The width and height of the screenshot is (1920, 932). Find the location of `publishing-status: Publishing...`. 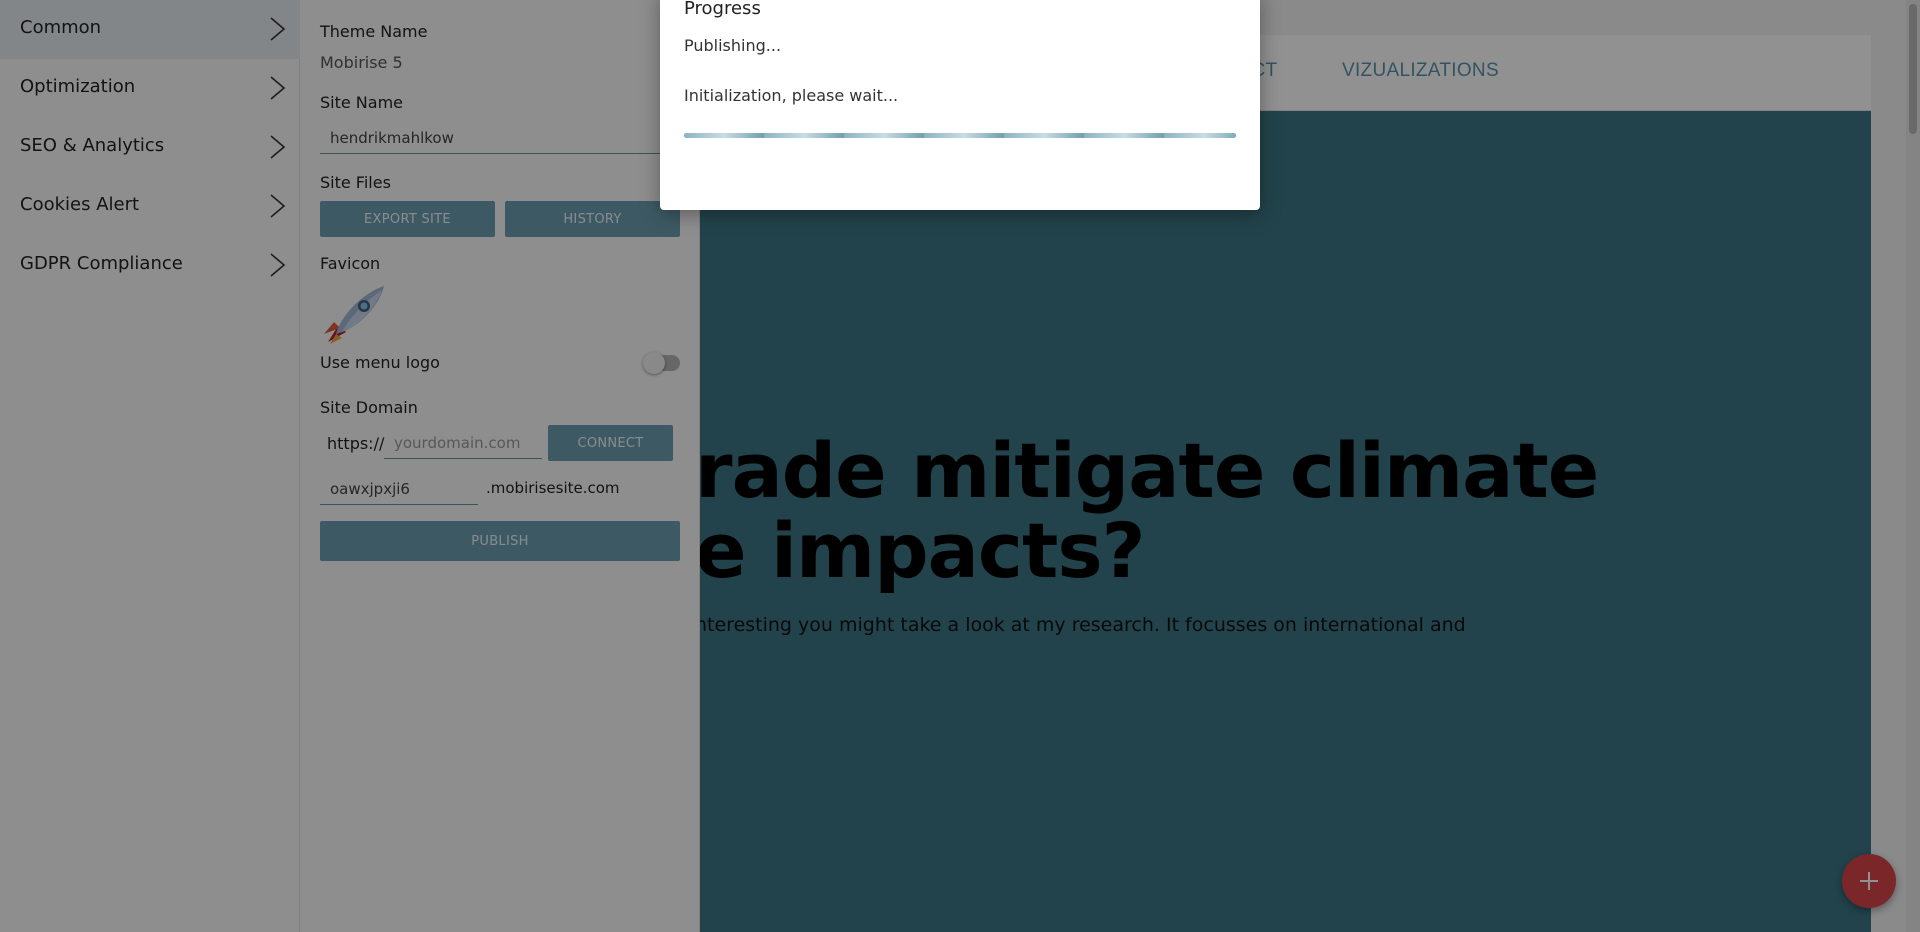

publishing-status: Publishing... is located at coordinates (733, 45).